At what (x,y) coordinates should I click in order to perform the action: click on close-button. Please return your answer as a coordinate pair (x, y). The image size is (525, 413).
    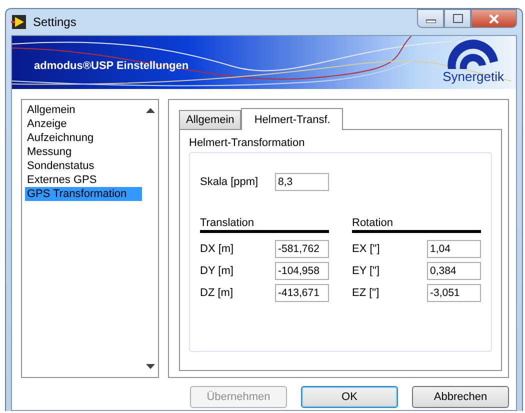
    Looking at the image, I should click on (494, 18).